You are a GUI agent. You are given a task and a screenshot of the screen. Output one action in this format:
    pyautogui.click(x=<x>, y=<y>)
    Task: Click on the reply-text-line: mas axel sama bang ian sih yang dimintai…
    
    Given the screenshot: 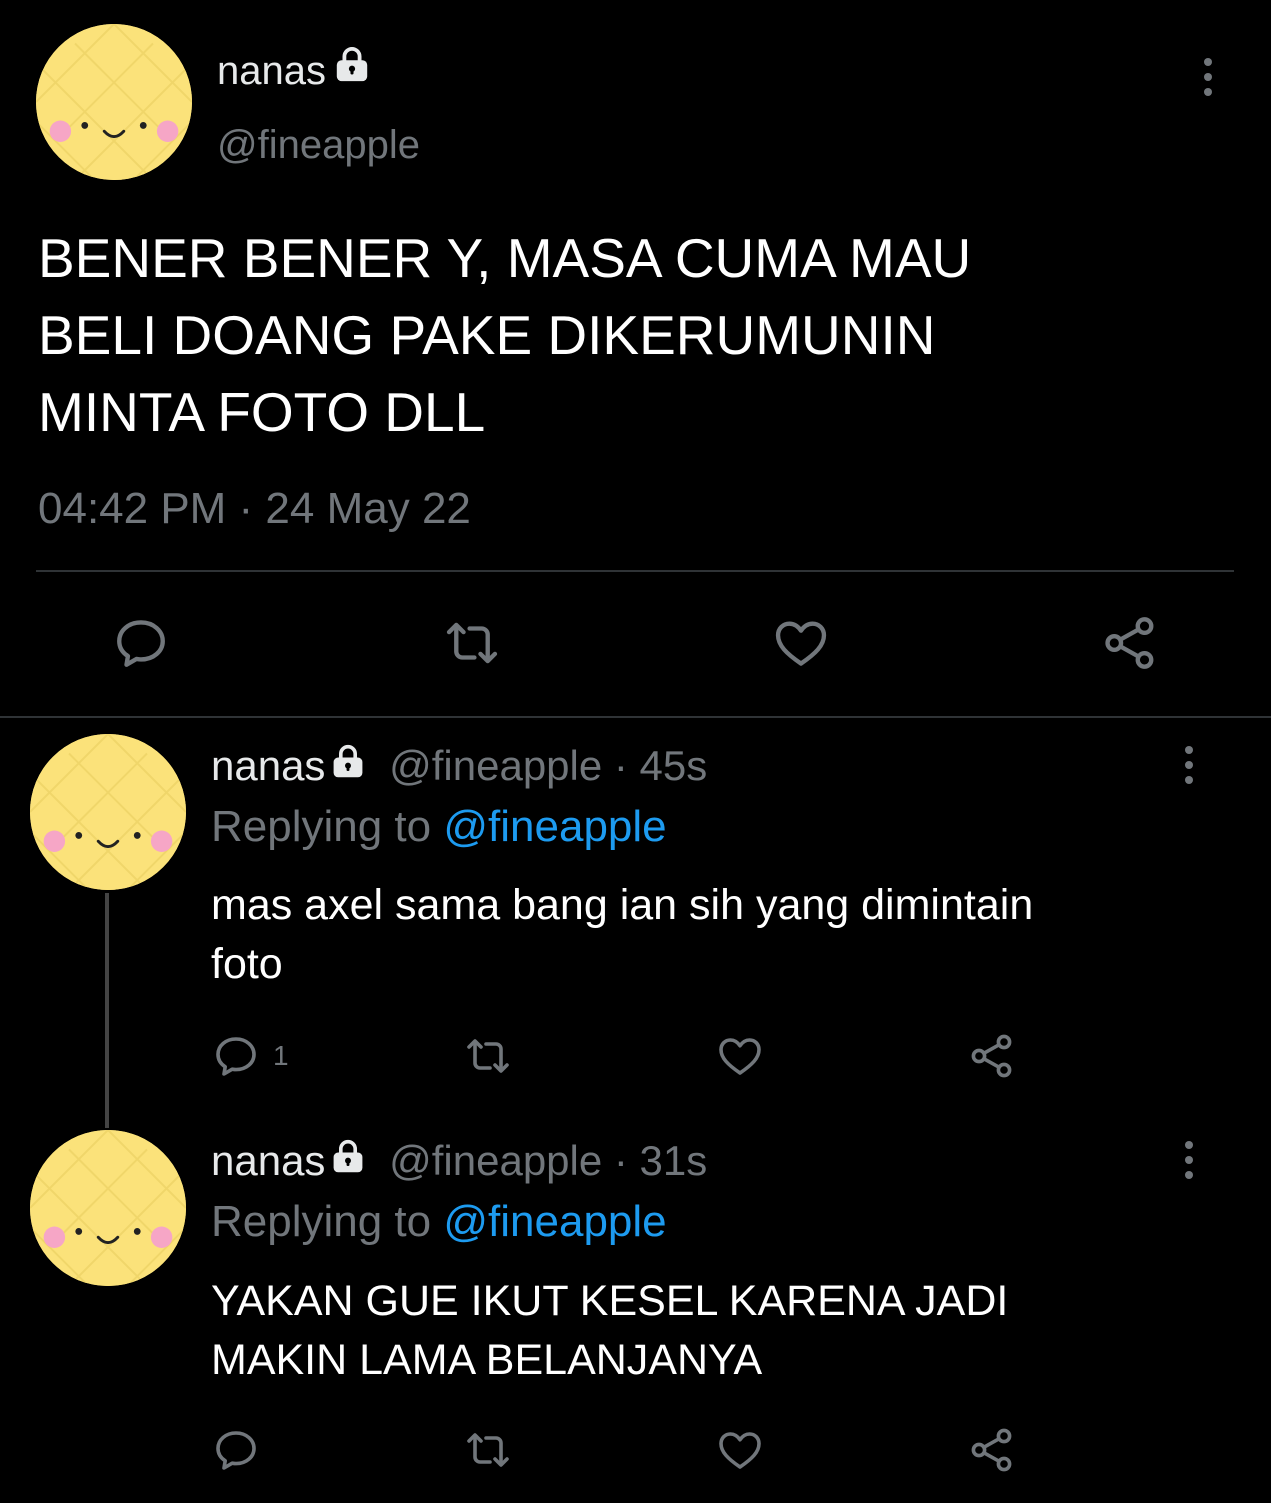 What is the action you would take?
    pyautogui.click(x=622, y=905)
    